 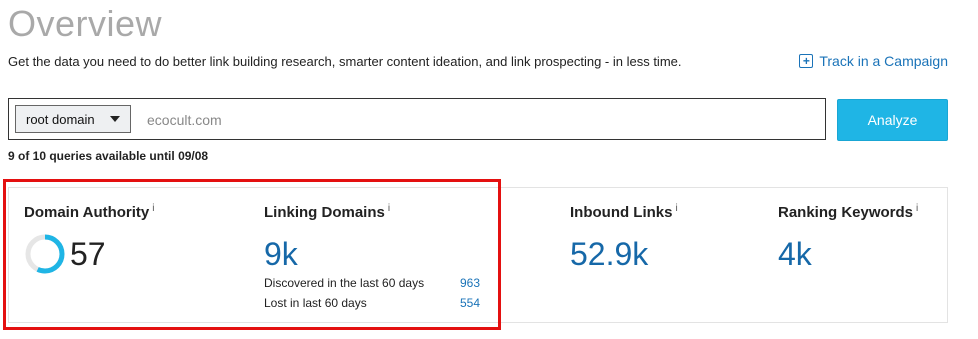 I want to click on scope-dropdown: root domain, so click(x=73, y=119).